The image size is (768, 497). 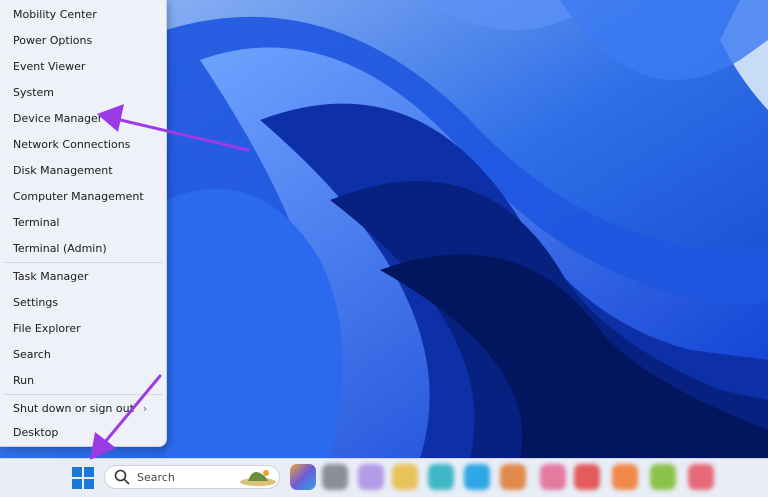 What do you see at coordinates (513, 477) in the screenshot?
I see `app-icon-multicolor` at bounding box center [513, 477].